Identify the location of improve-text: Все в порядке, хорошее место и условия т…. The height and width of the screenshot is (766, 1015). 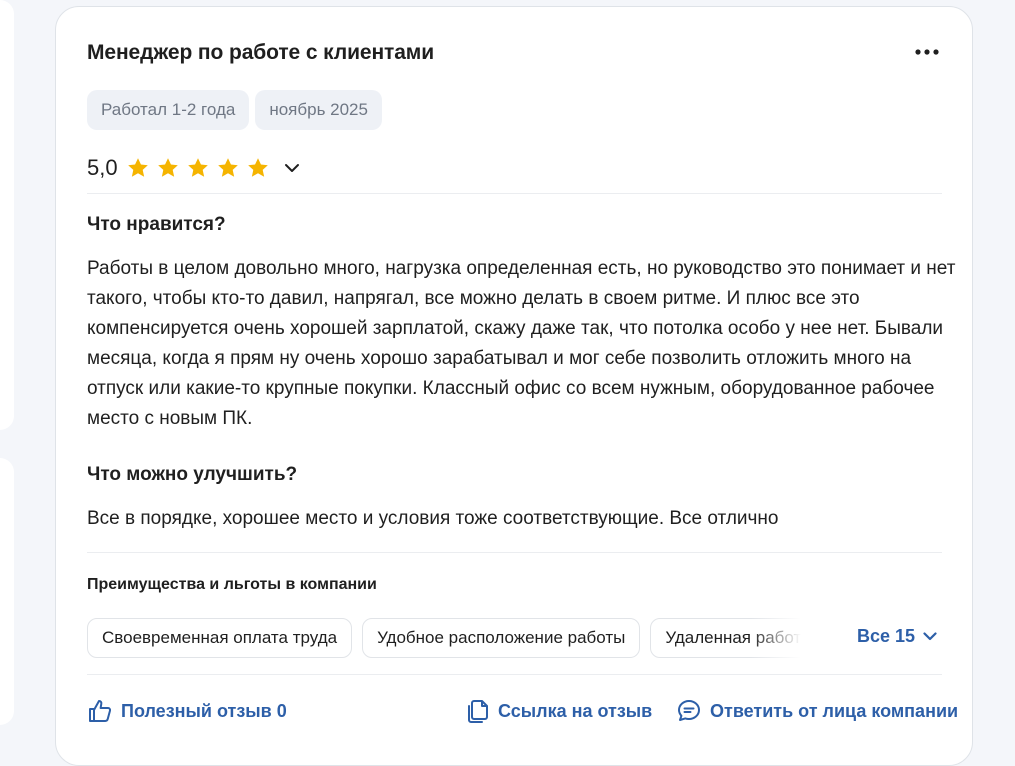
(433, 518).